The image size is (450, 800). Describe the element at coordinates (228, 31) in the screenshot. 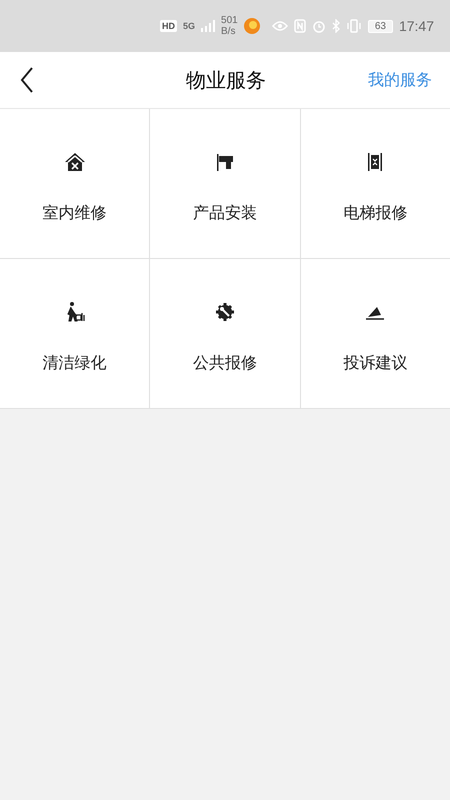

I see `speed-unit: B/s` at that location.